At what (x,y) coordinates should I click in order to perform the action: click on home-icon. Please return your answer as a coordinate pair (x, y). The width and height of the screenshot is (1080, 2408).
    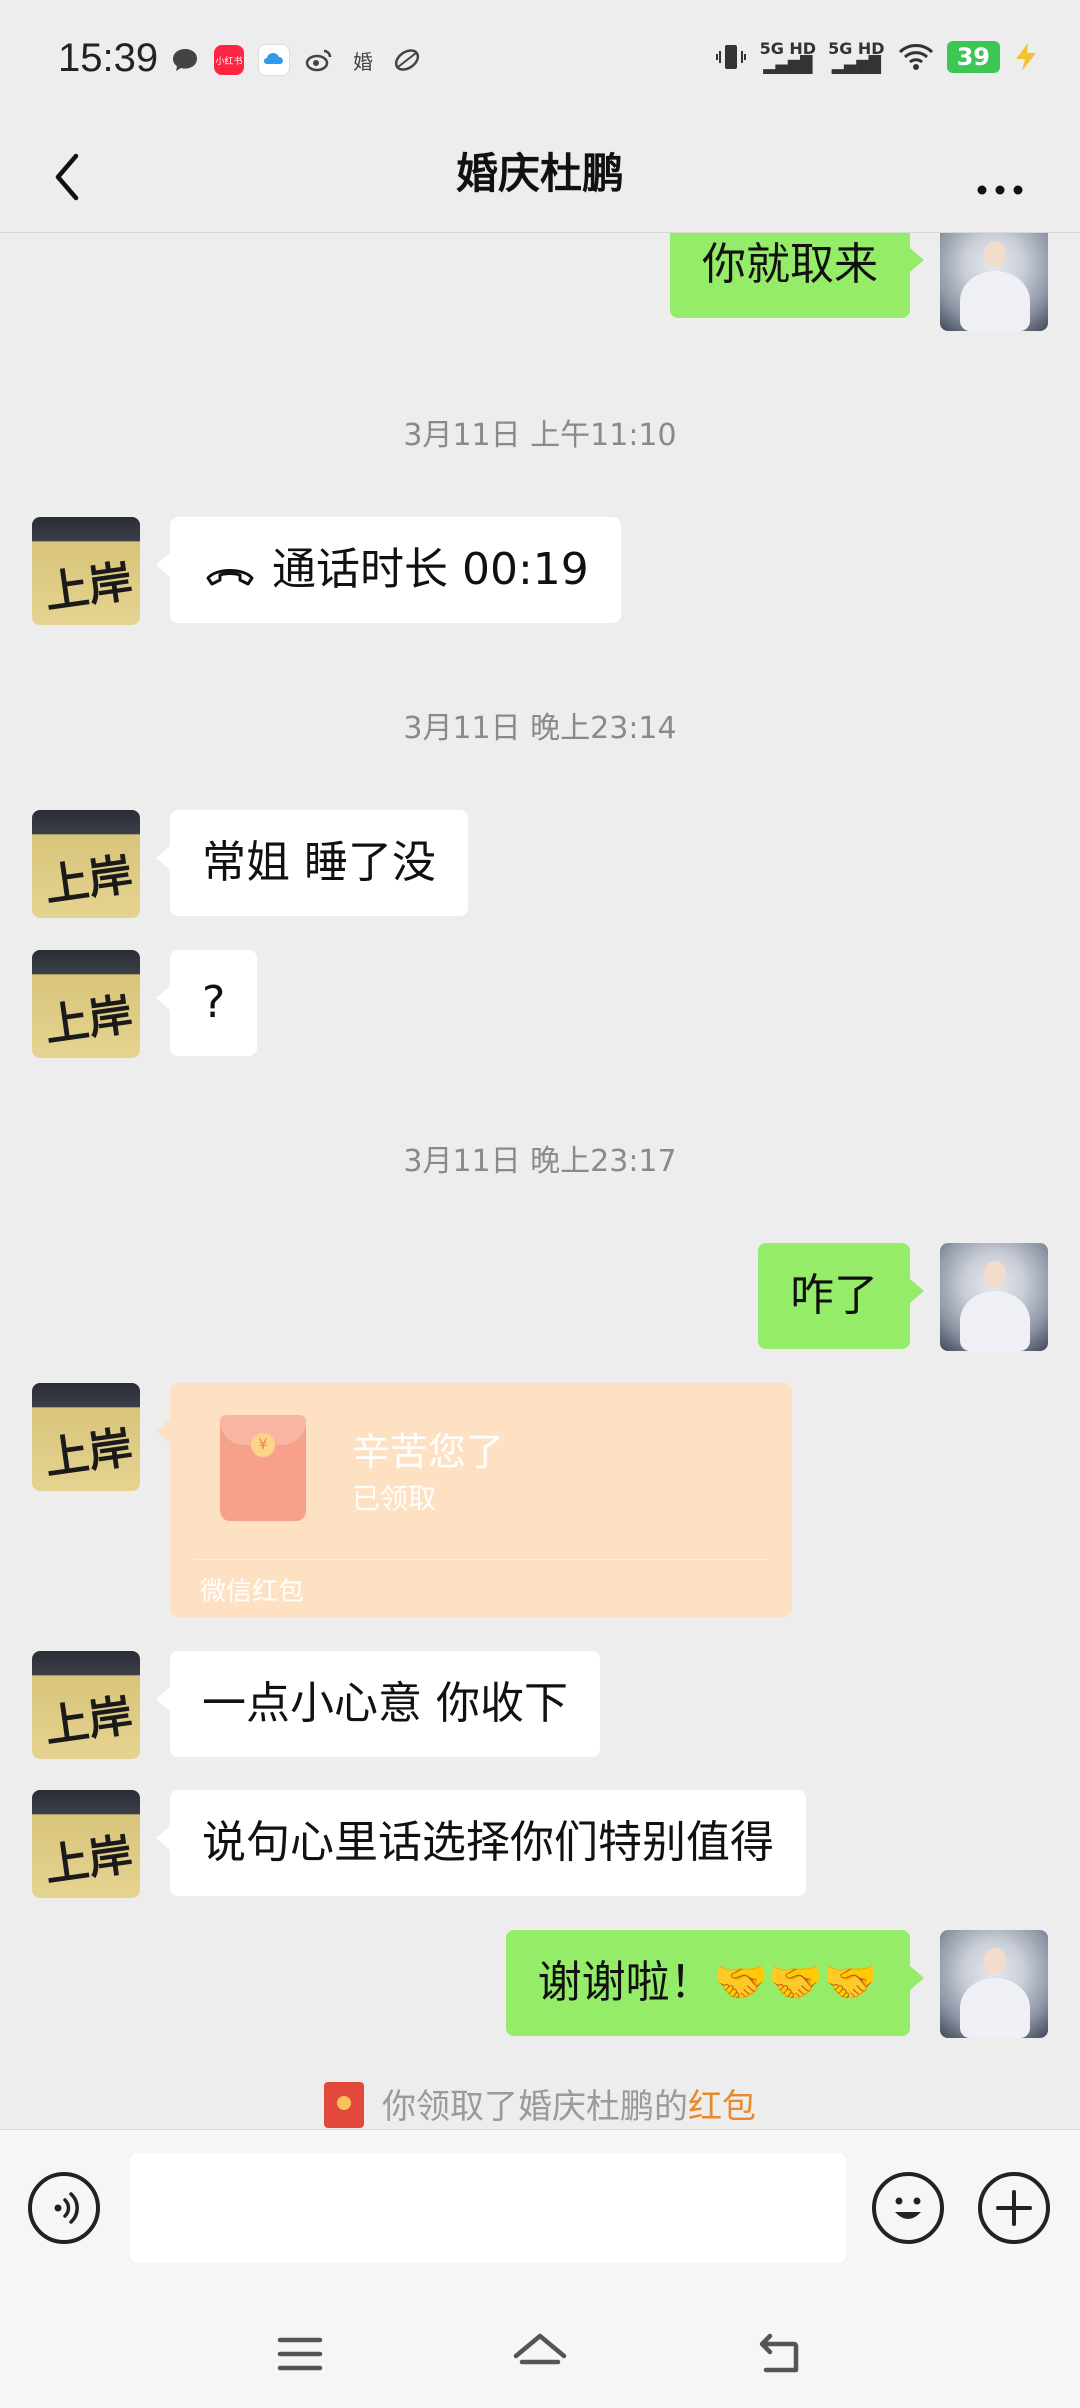
    Looking at the image, I should click on (540, 2354).